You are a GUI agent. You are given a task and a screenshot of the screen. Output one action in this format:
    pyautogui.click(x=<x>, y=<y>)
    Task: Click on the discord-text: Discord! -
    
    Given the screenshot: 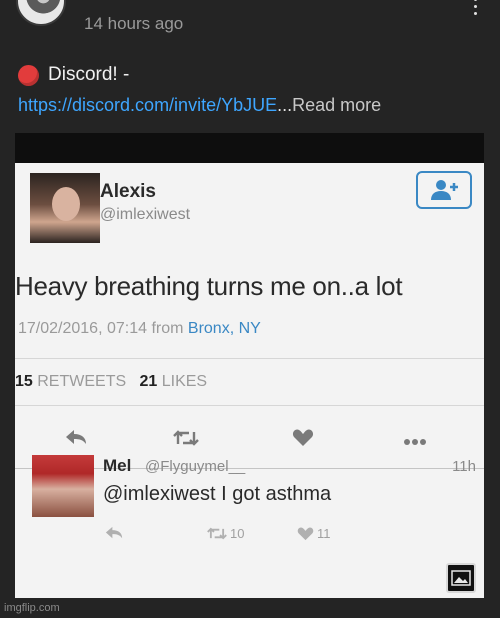 What is the action you would take?
    pyautogui.click(x=89, y=74)
    